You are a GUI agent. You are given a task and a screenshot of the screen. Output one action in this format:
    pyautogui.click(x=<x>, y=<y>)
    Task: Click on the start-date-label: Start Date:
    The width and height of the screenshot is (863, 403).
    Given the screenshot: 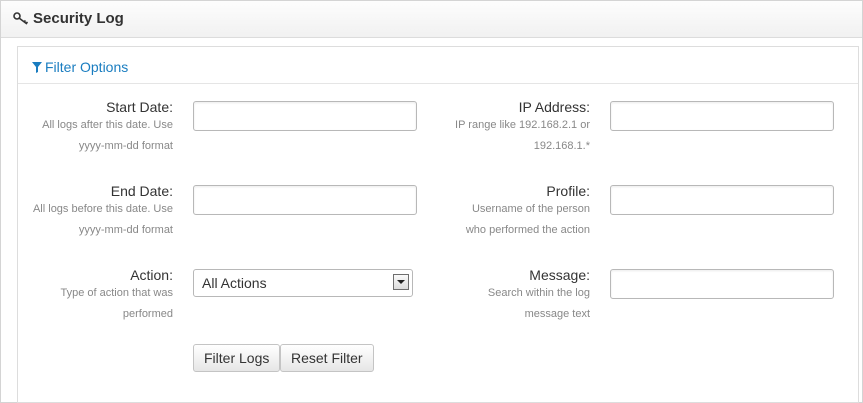 What is the action you would take?
    pyautogui.click(x=139, y=107)
    